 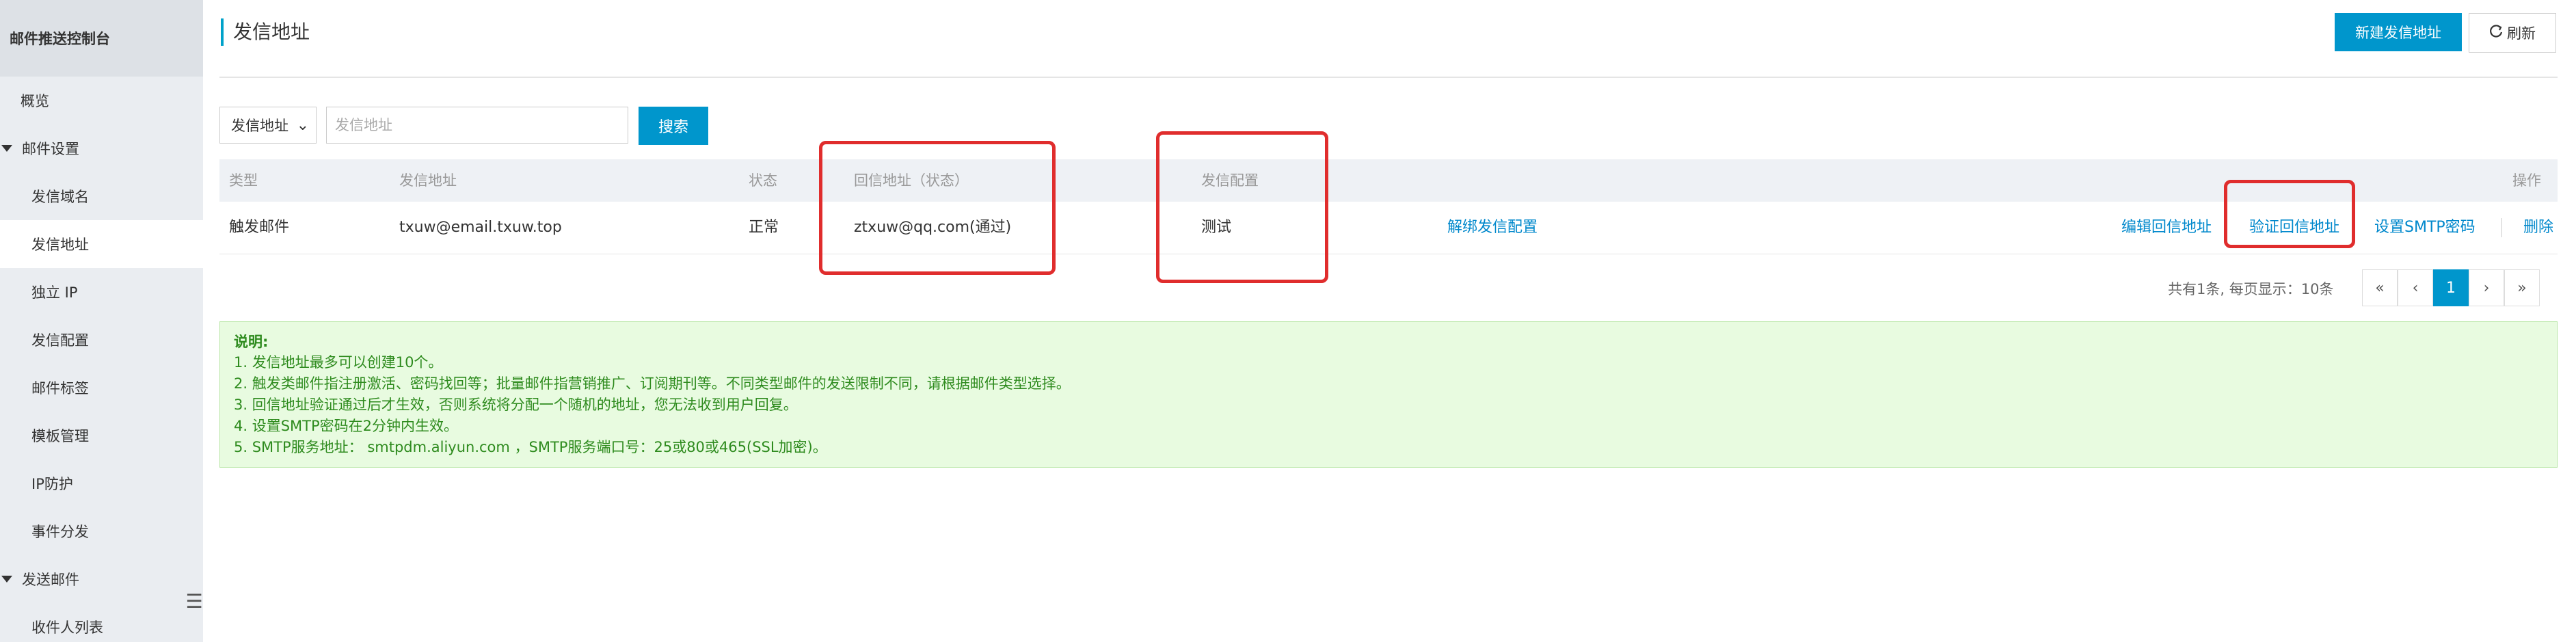 I want to click on search-field-select: 发信地址 ⌄, so click(x=268, y=125).